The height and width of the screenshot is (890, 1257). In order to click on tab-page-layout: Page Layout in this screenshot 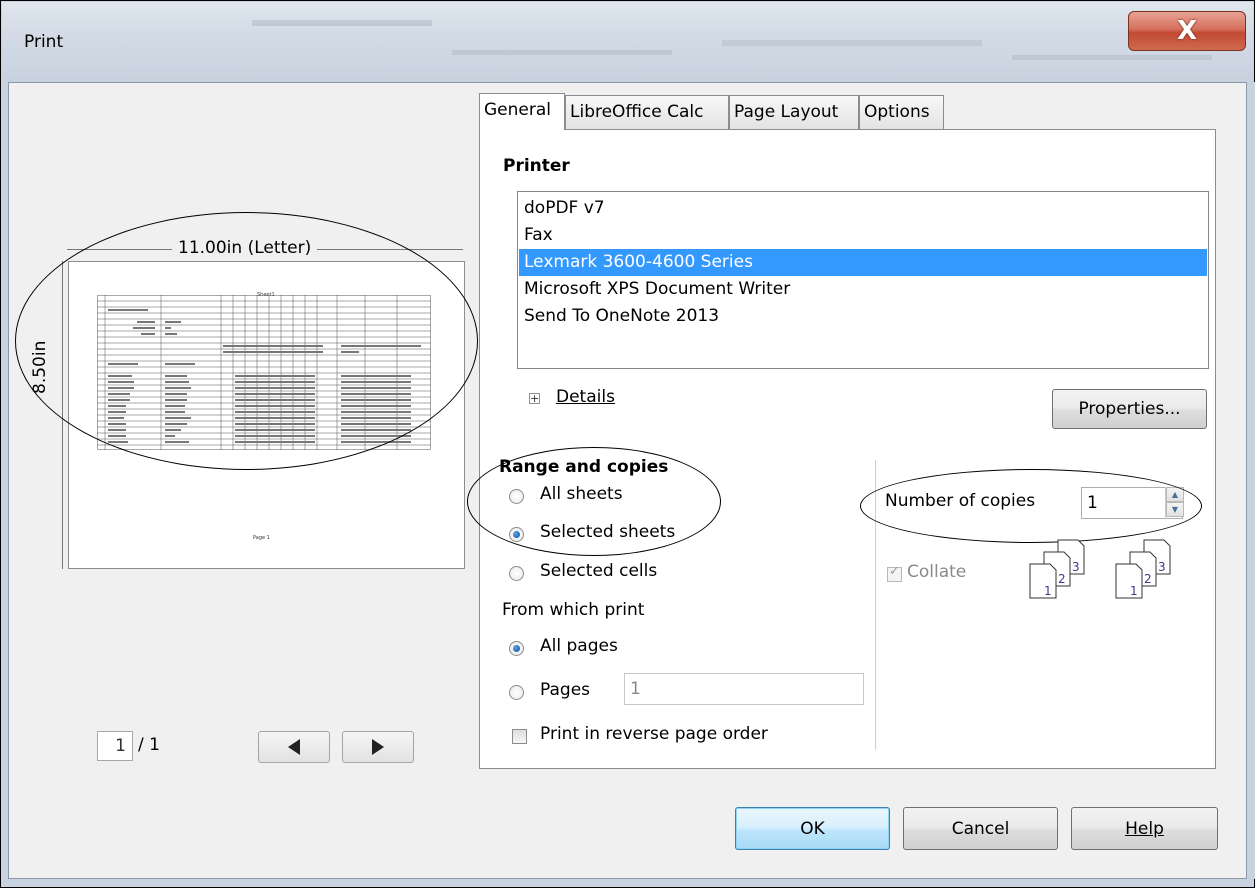, I will do `click(794, 112)`.